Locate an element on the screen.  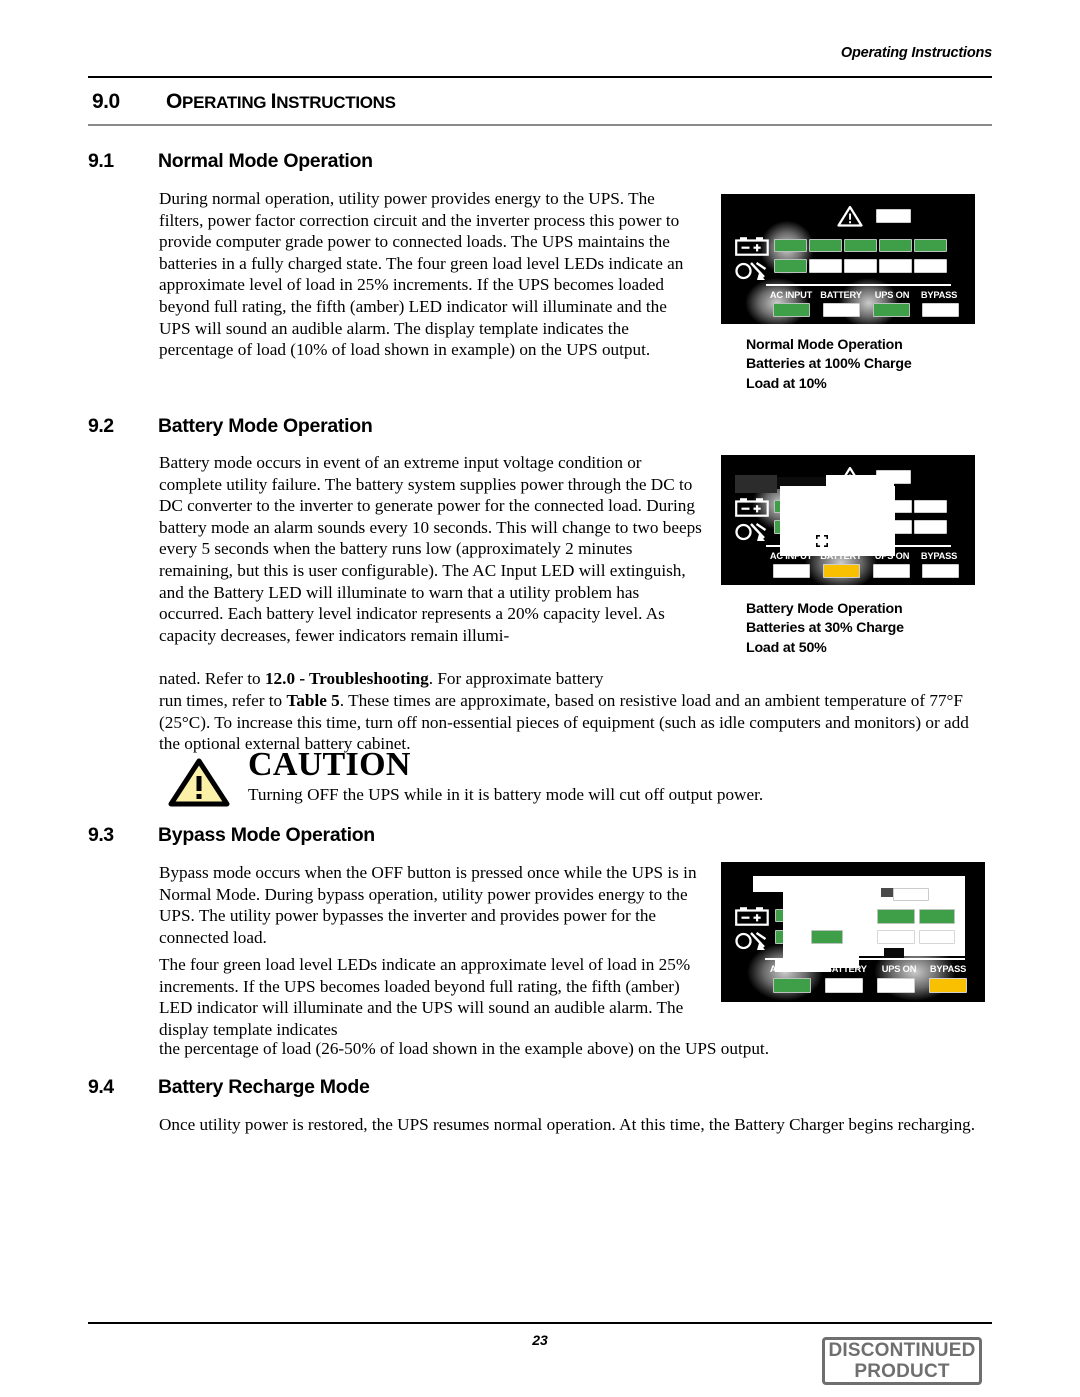
led-panel-normal-mode: AC INPUT BATTERY UPS ON BYPASS is located at coordinates (848, 265).